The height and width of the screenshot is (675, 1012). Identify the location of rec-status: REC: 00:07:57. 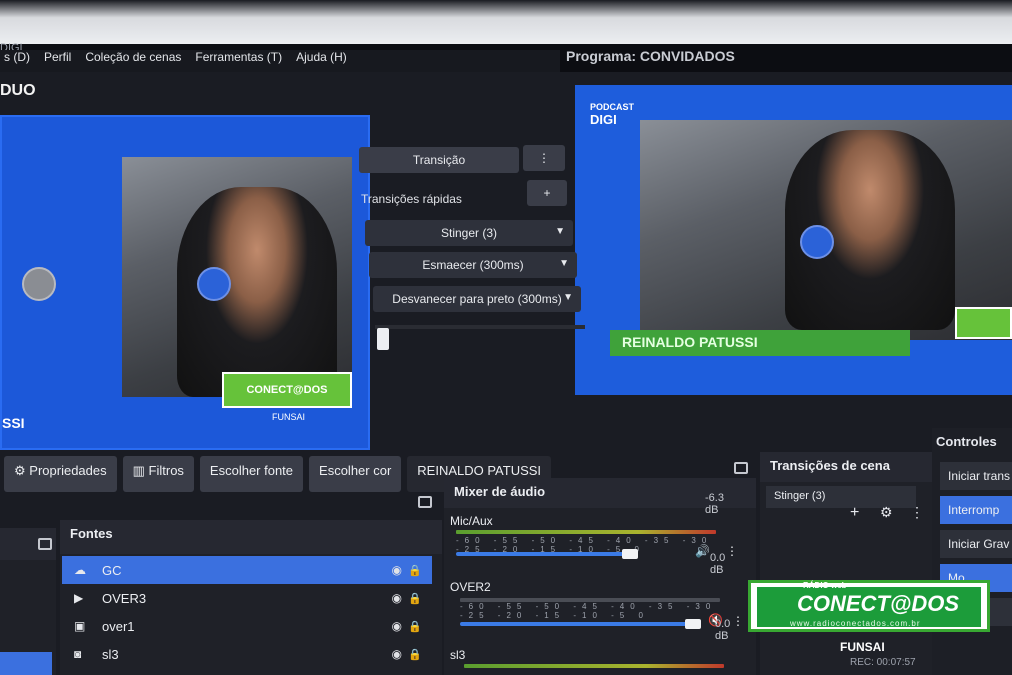
(883, 662).